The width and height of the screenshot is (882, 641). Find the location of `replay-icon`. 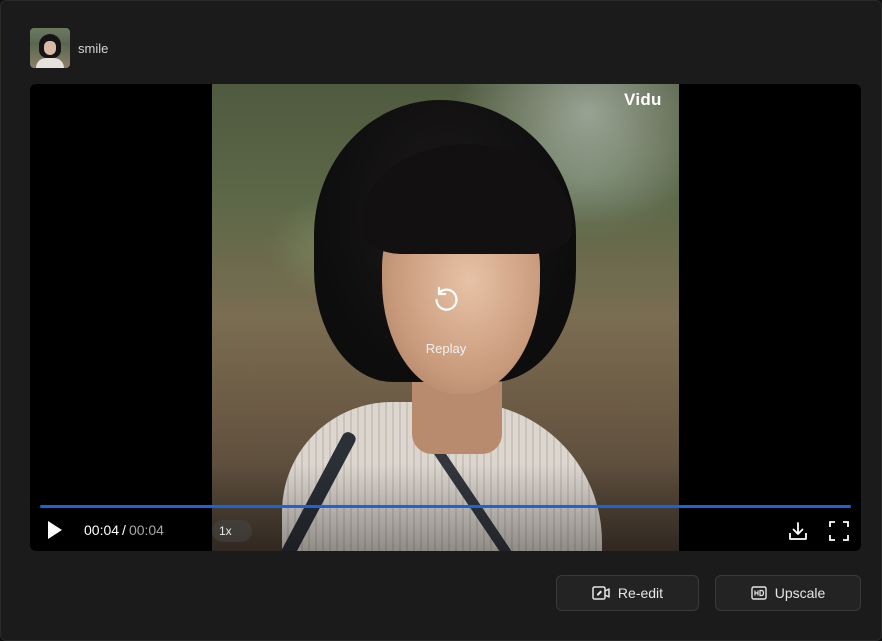

replay-icon is located at coordinates (446, 298).